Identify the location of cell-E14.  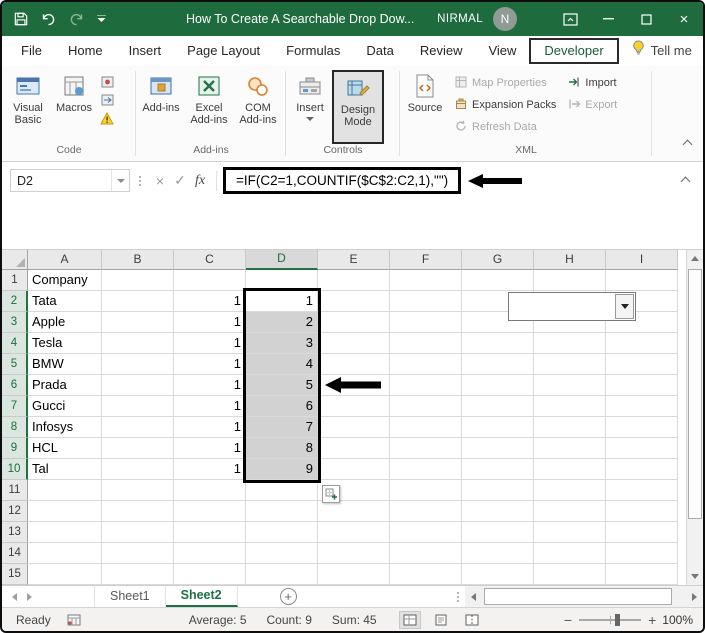
(354, 553).